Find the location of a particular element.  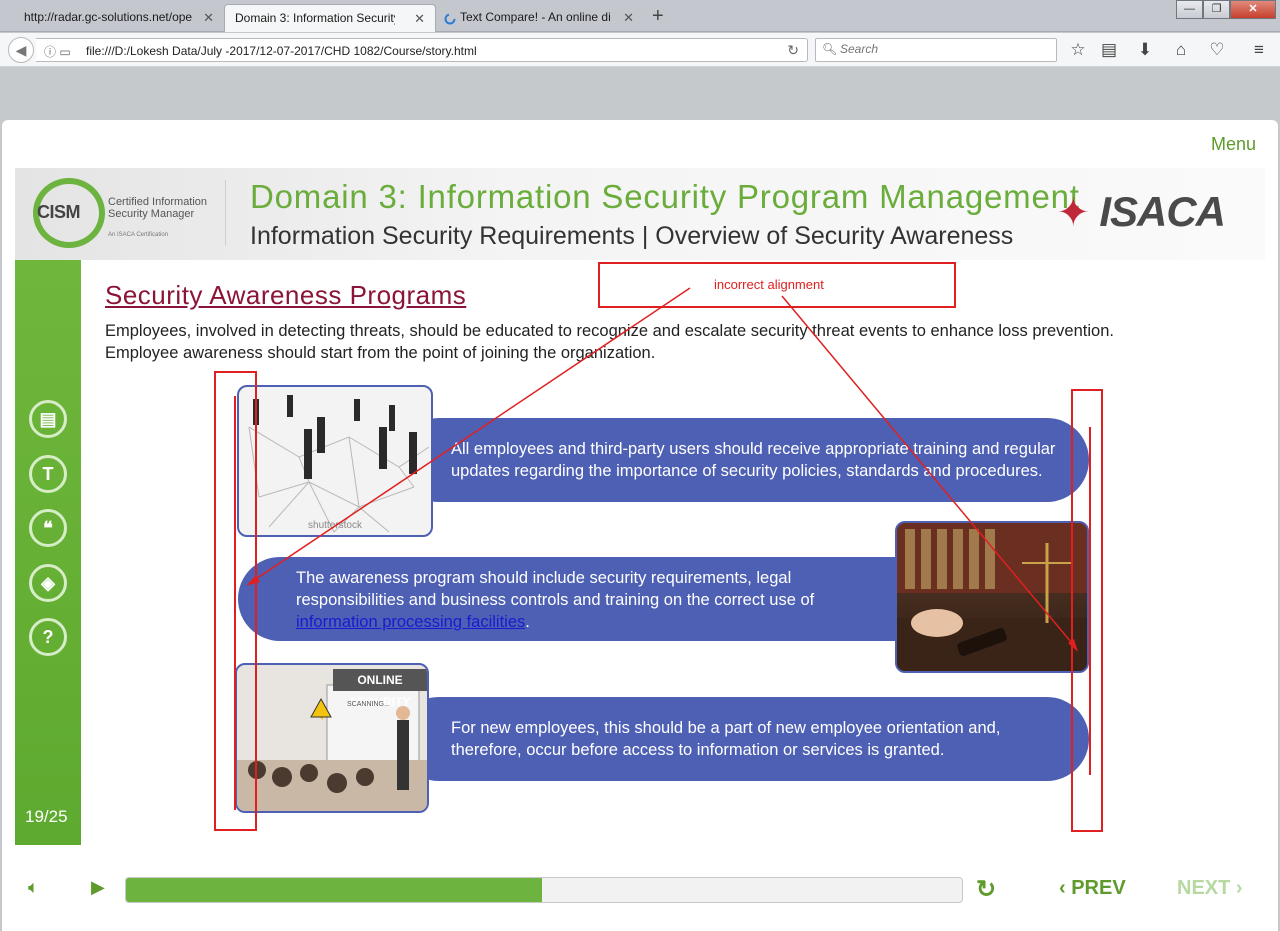

close-window-button: ✕ is located at coordinates (1253, 9).